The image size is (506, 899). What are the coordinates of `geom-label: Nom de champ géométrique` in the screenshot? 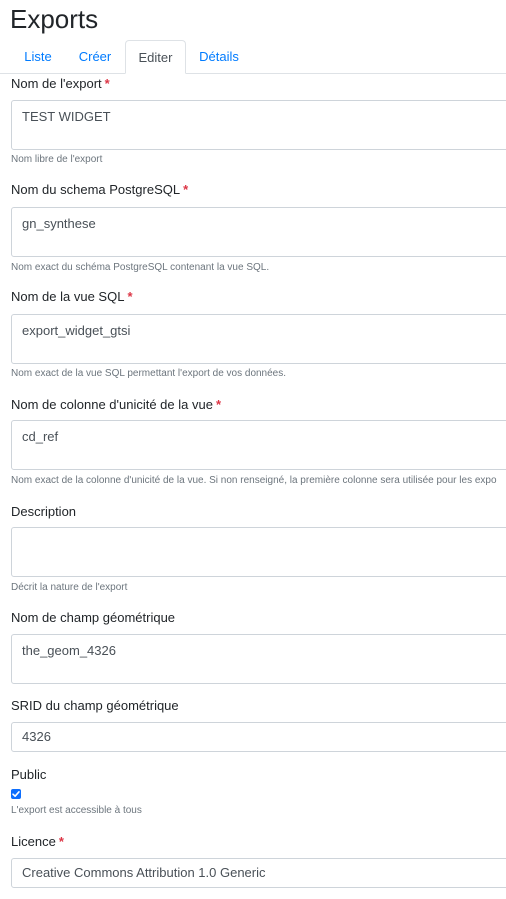 It's located at (93, 617).